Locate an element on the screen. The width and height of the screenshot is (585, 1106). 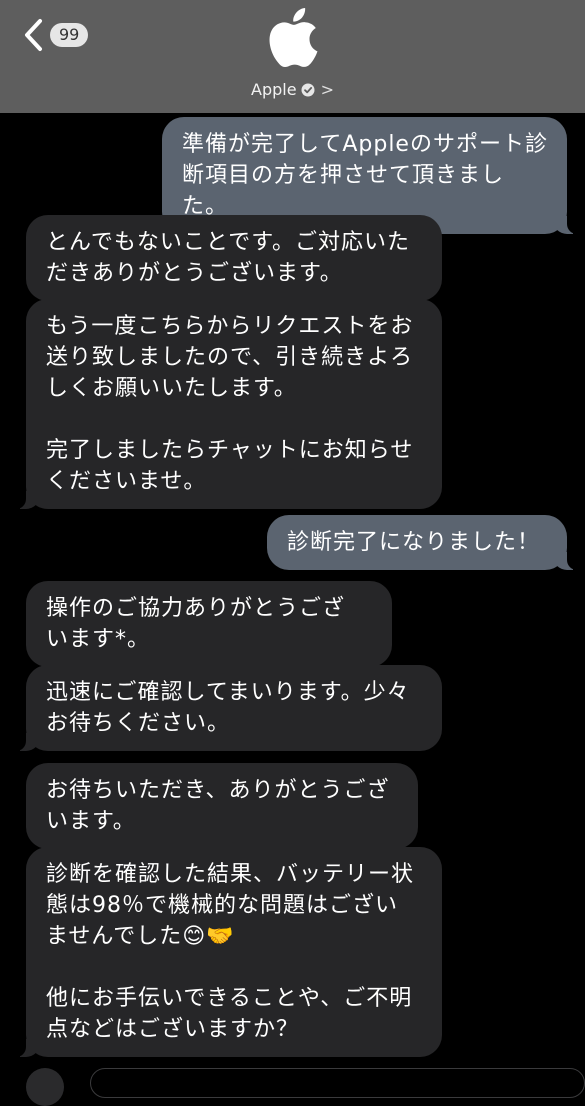
contact-name: Apple is located at coordinates (274, 89).